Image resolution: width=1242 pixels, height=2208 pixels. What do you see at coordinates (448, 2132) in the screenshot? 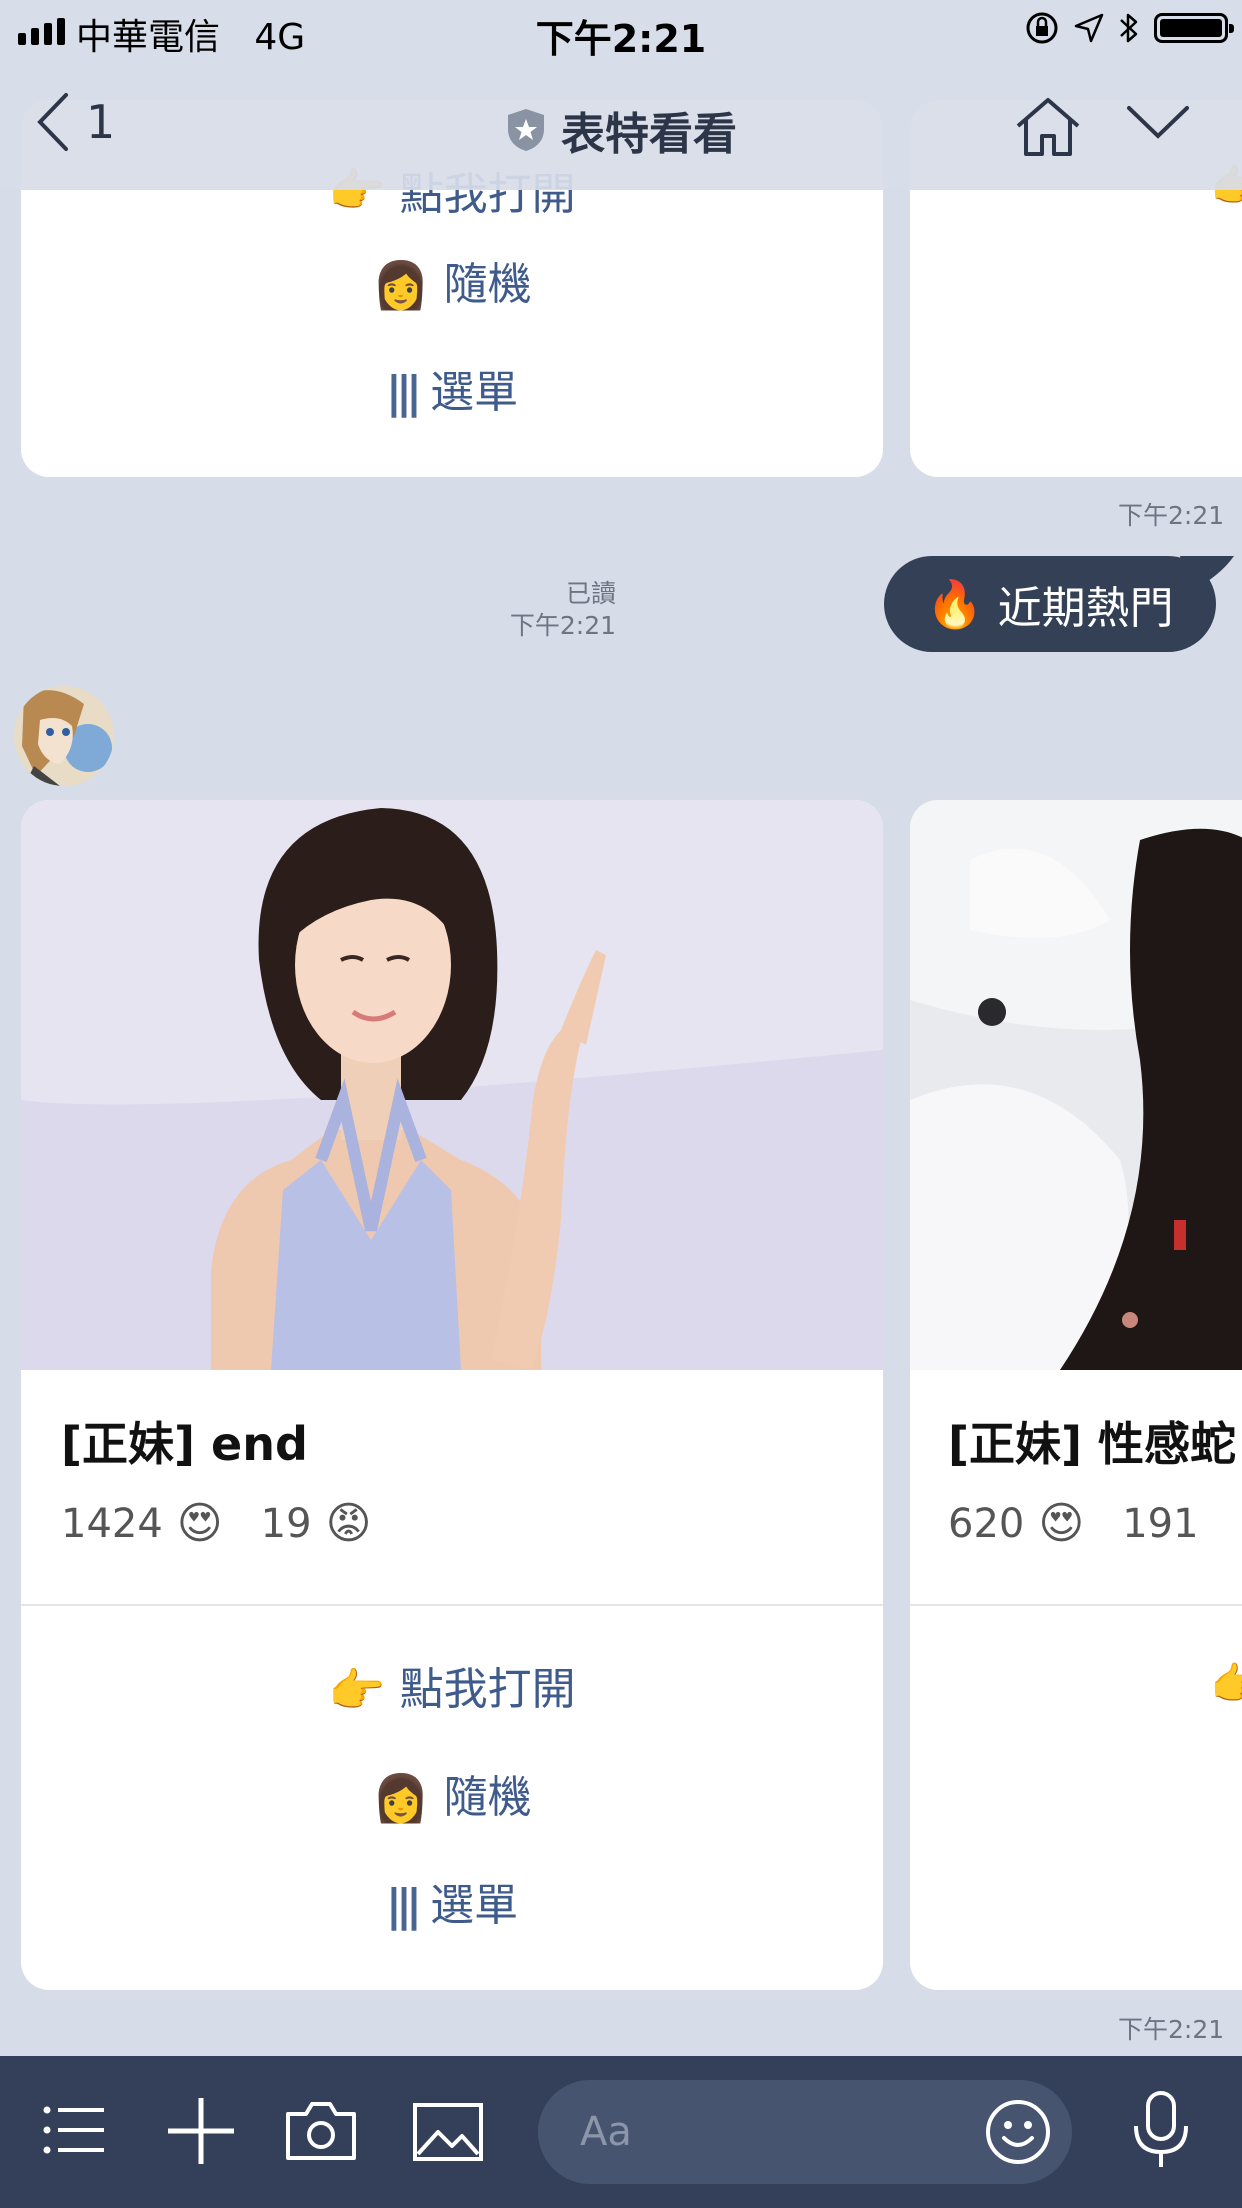
I see `image-icon` at bounding box center [448, 2132].